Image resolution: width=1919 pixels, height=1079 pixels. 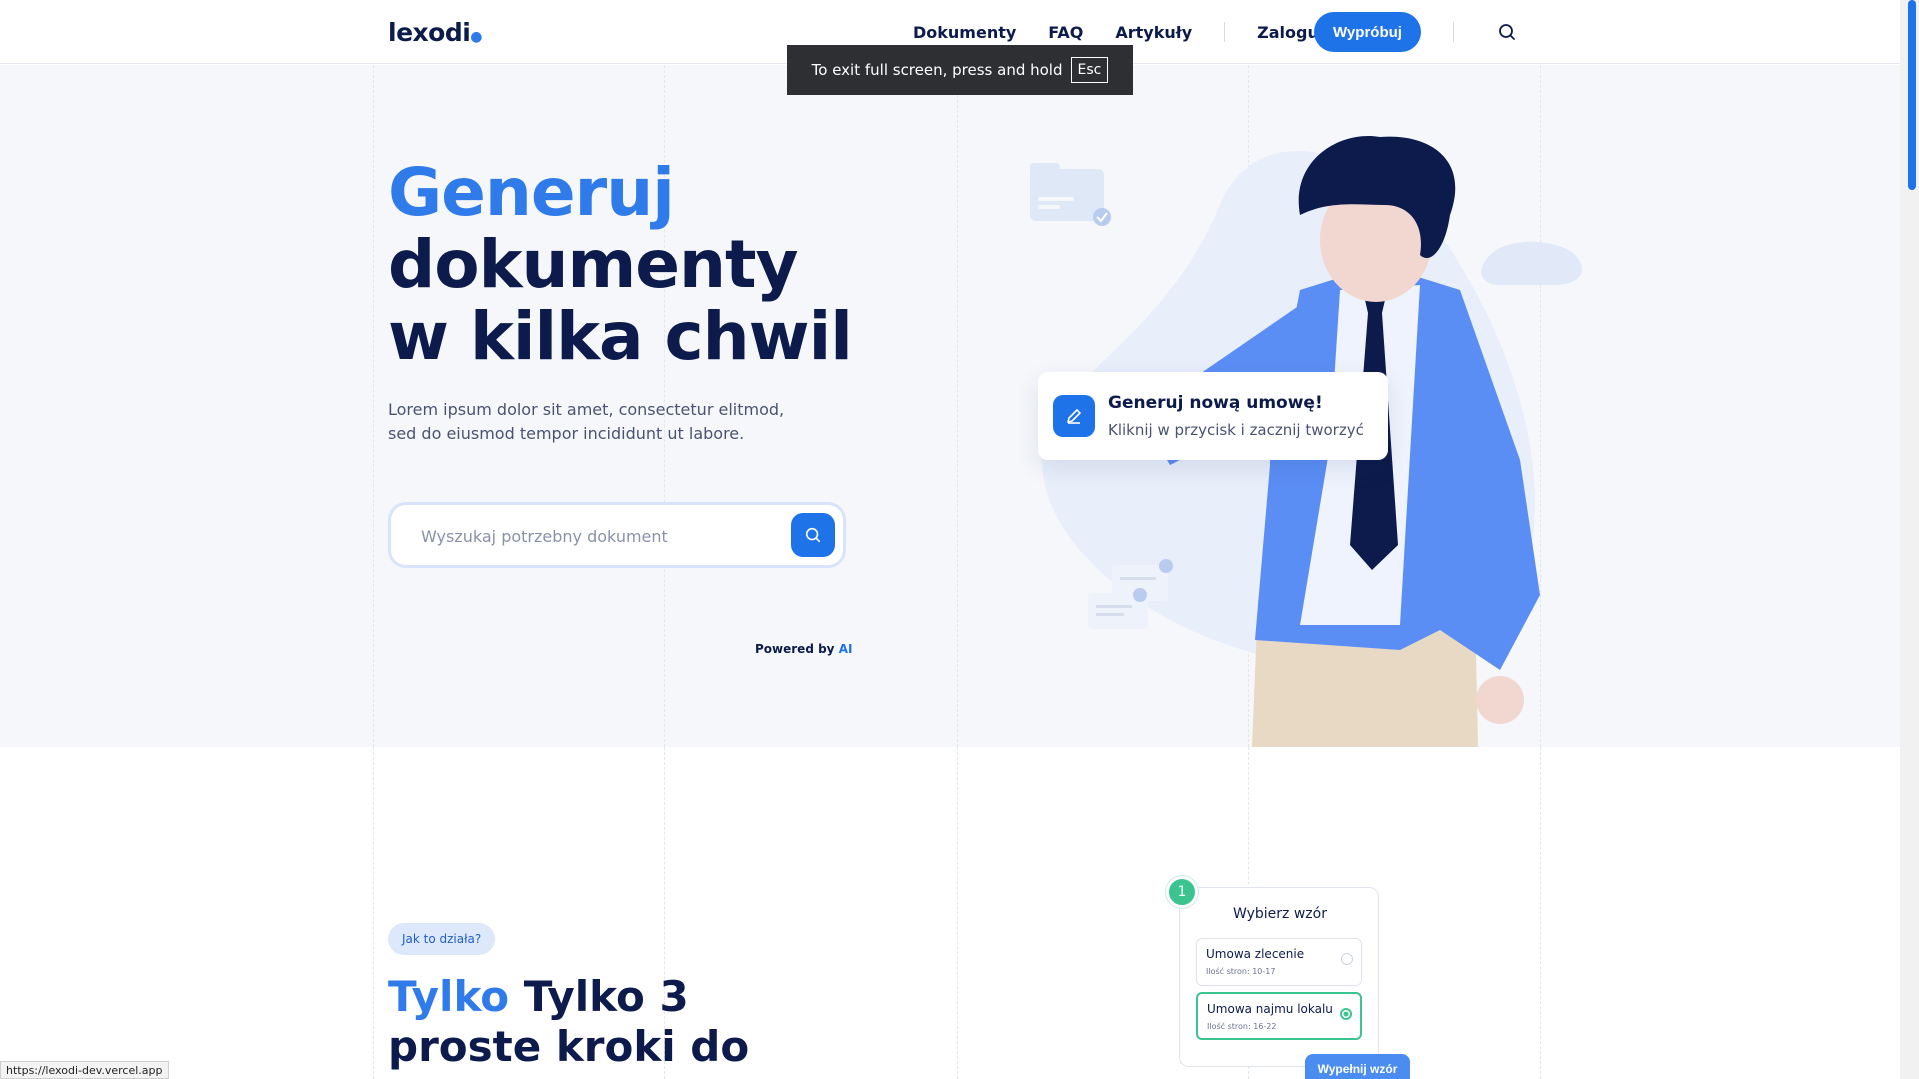 I want to click on hero-title-accent: Generuj, so click(x=531, y=192).